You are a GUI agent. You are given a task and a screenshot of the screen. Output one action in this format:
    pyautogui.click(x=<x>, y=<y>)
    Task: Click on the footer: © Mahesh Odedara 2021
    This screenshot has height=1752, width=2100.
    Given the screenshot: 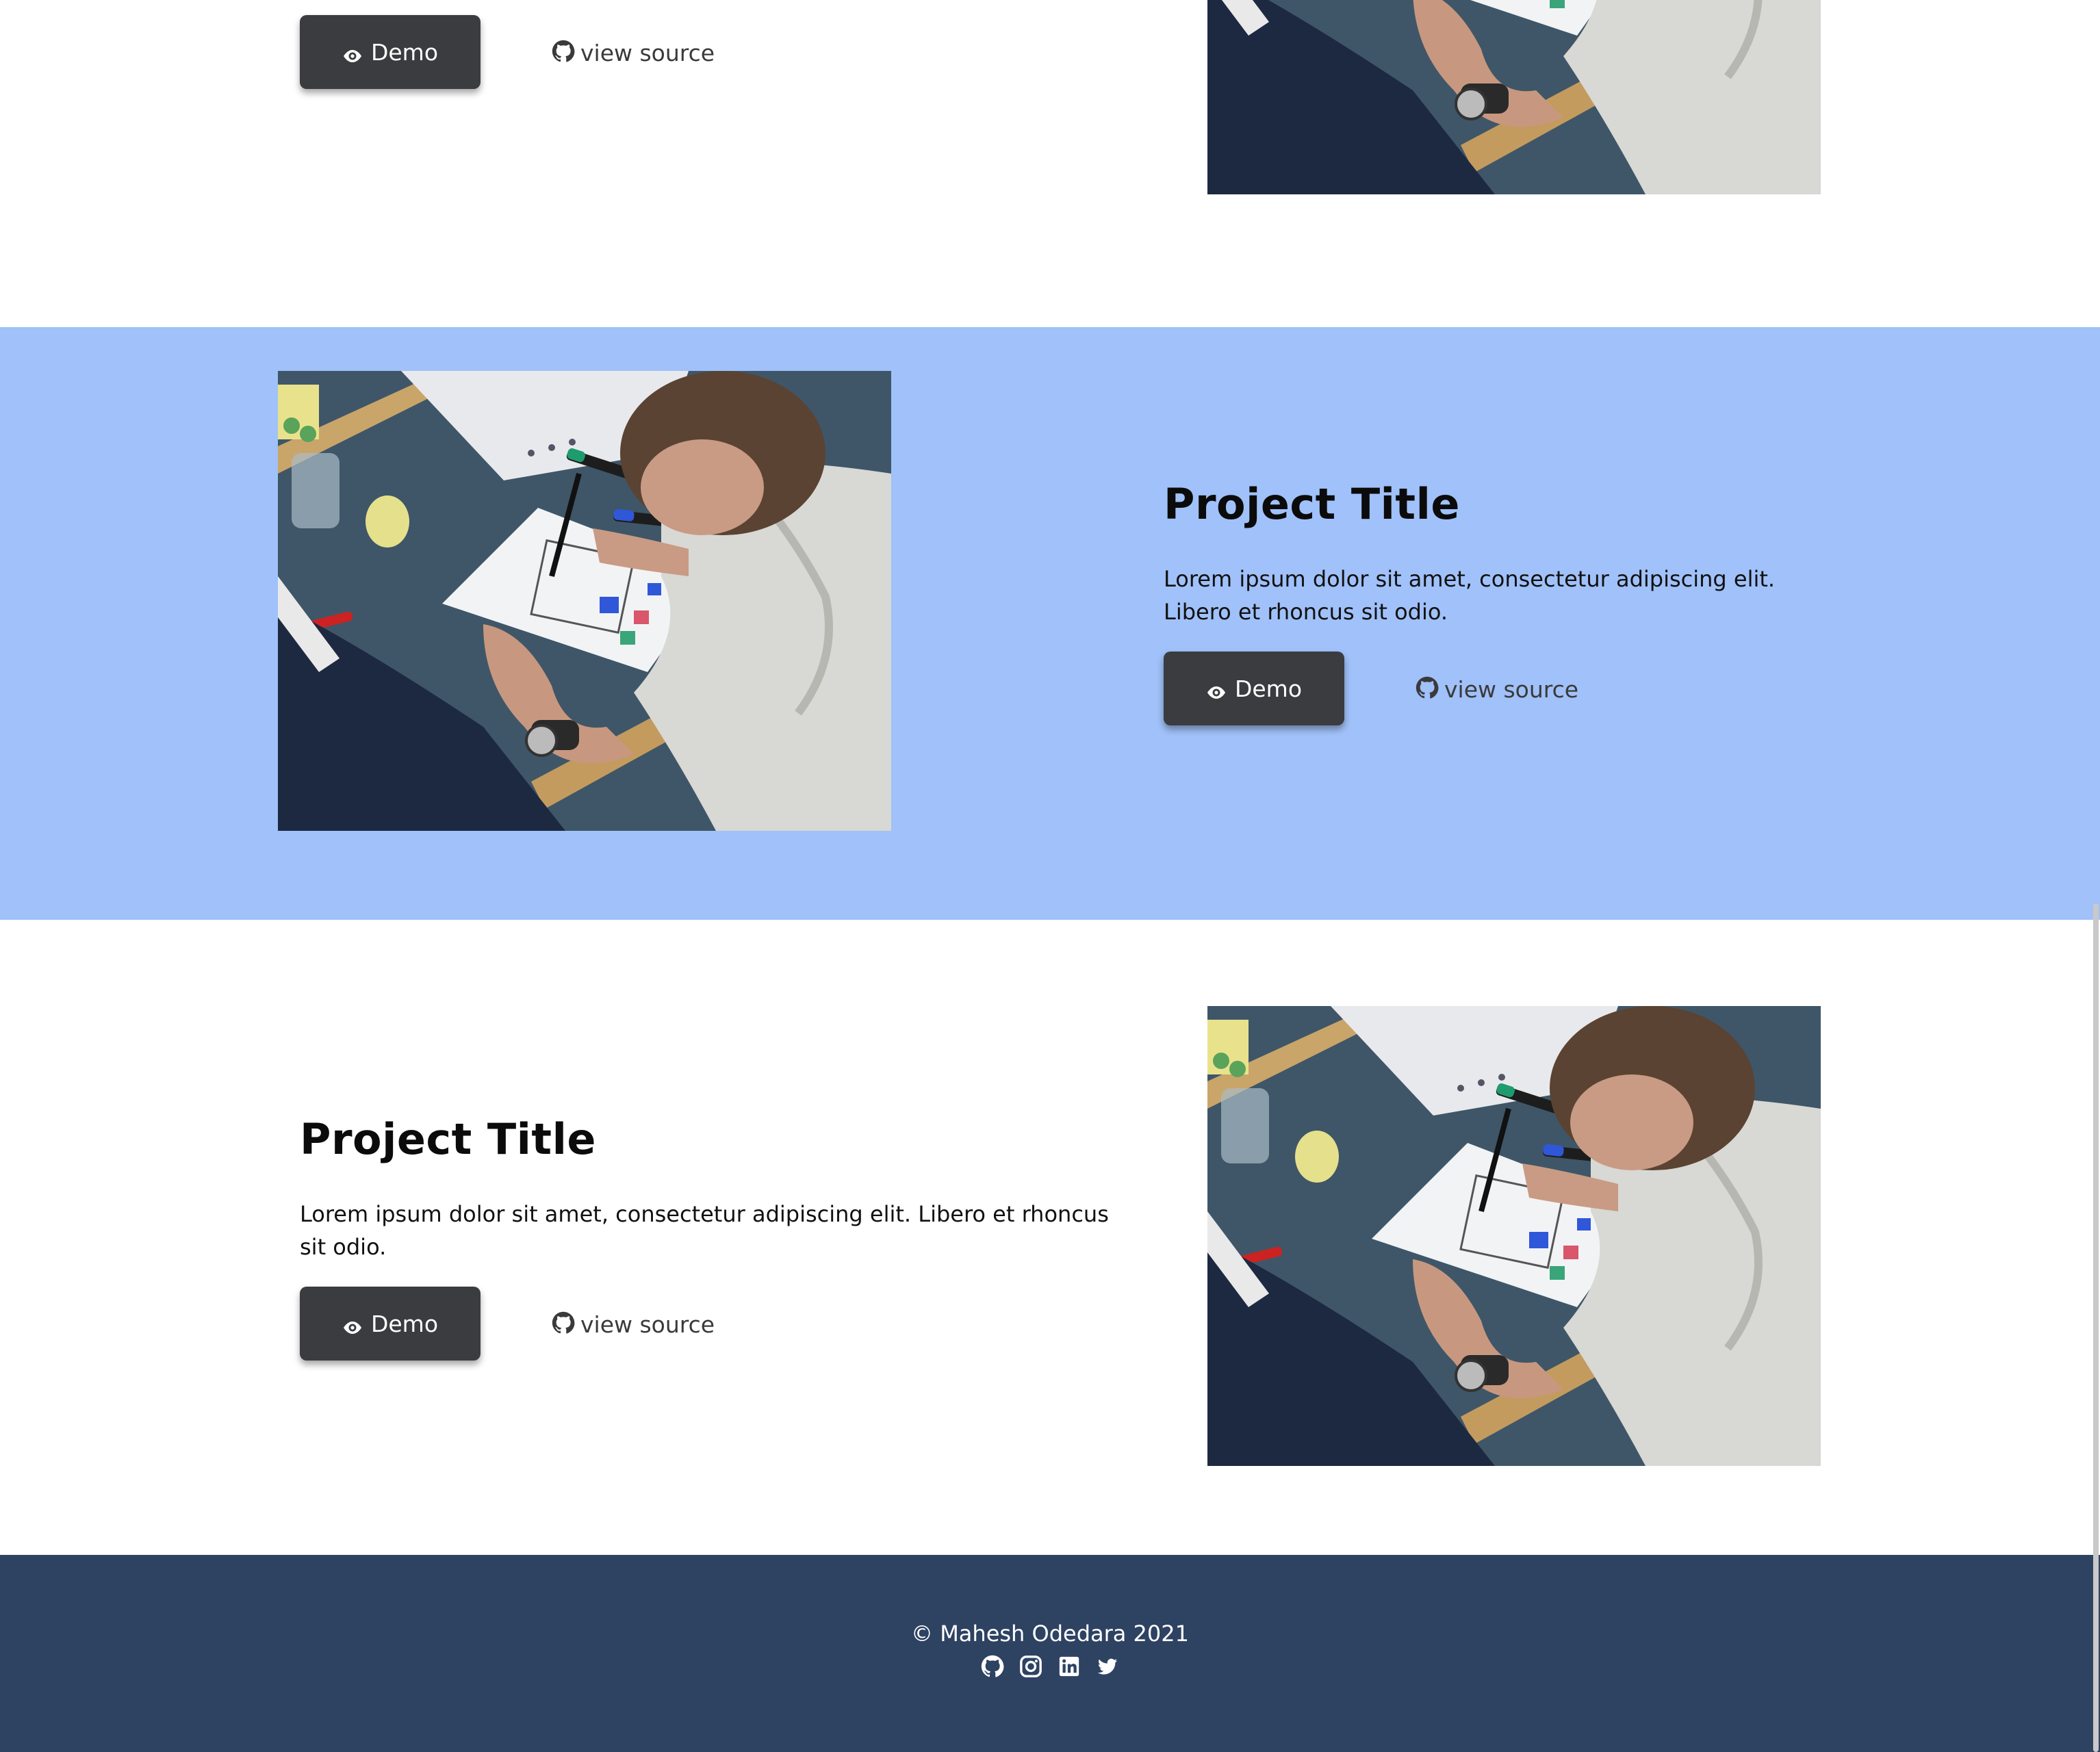 What is the action you would take?
    pyautogui.click(x=1050, y=1653)
    